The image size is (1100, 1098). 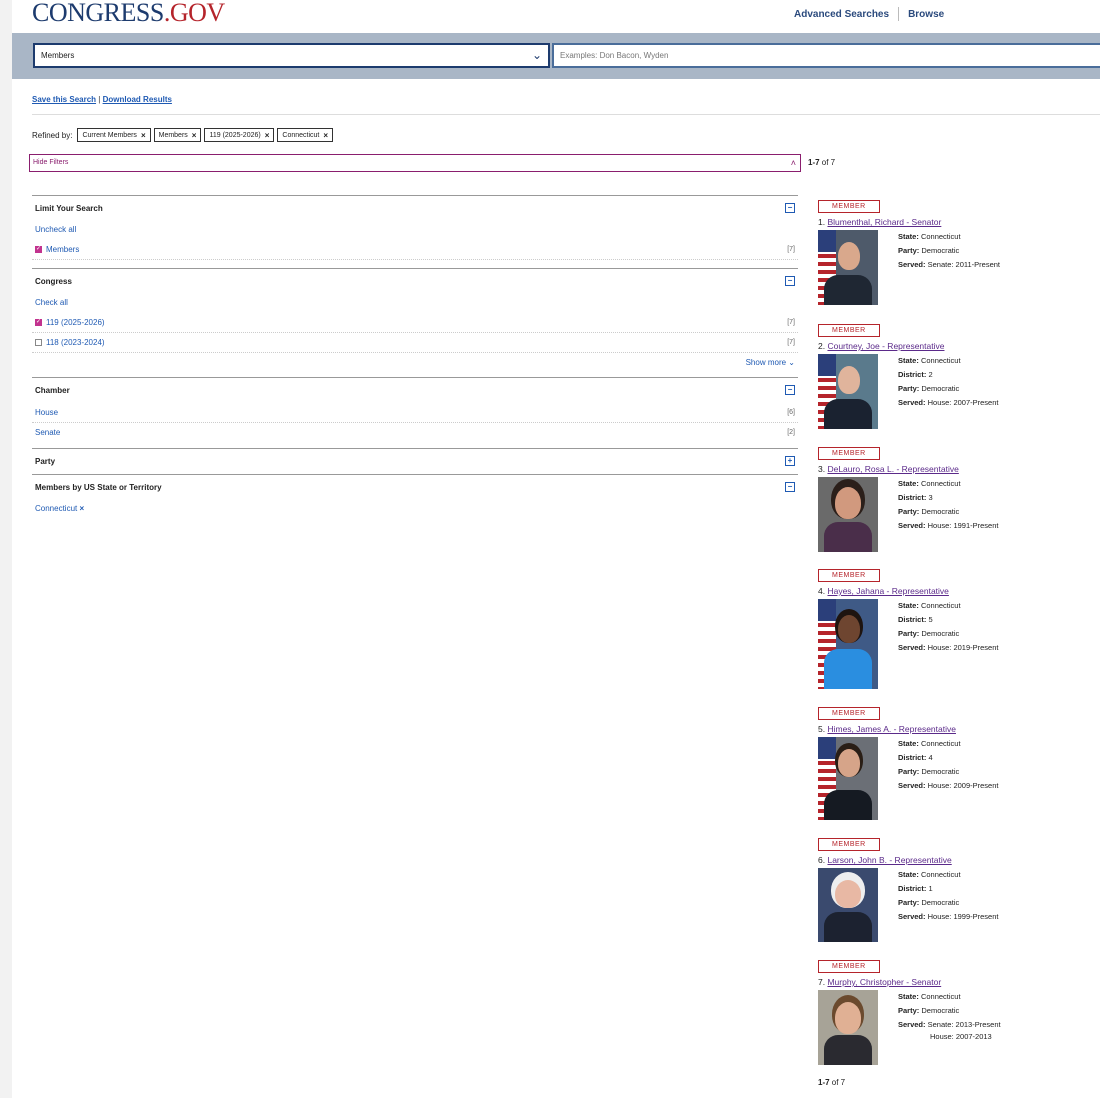 What do you see at coordinates (177, 135) in the screenshot?
I see `refinement-pill: Members ×` at bounding box center [177, 135].